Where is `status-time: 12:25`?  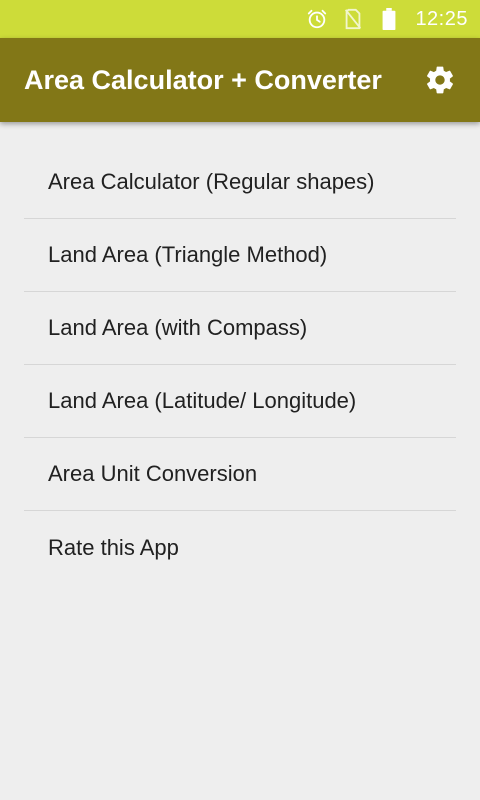
status-time: 12:25 is located at coordinates (441, 18).